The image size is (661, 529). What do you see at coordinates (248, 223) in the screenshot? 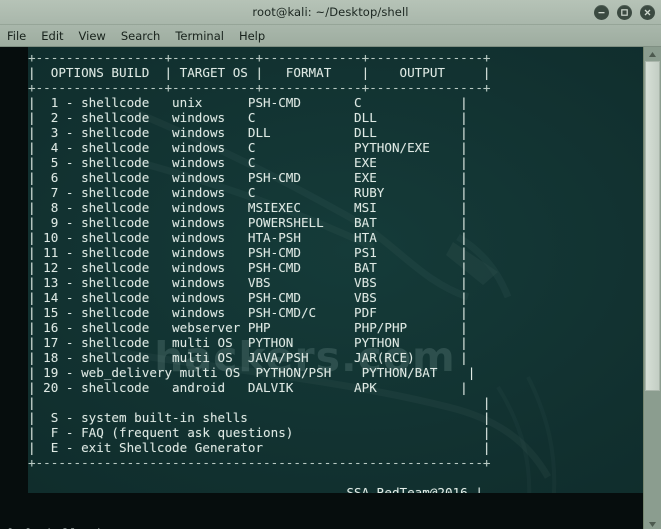
I see `table-row: | 9 - shellcode windows POWERSHELL BAT |` at bounding box center [248, 223].